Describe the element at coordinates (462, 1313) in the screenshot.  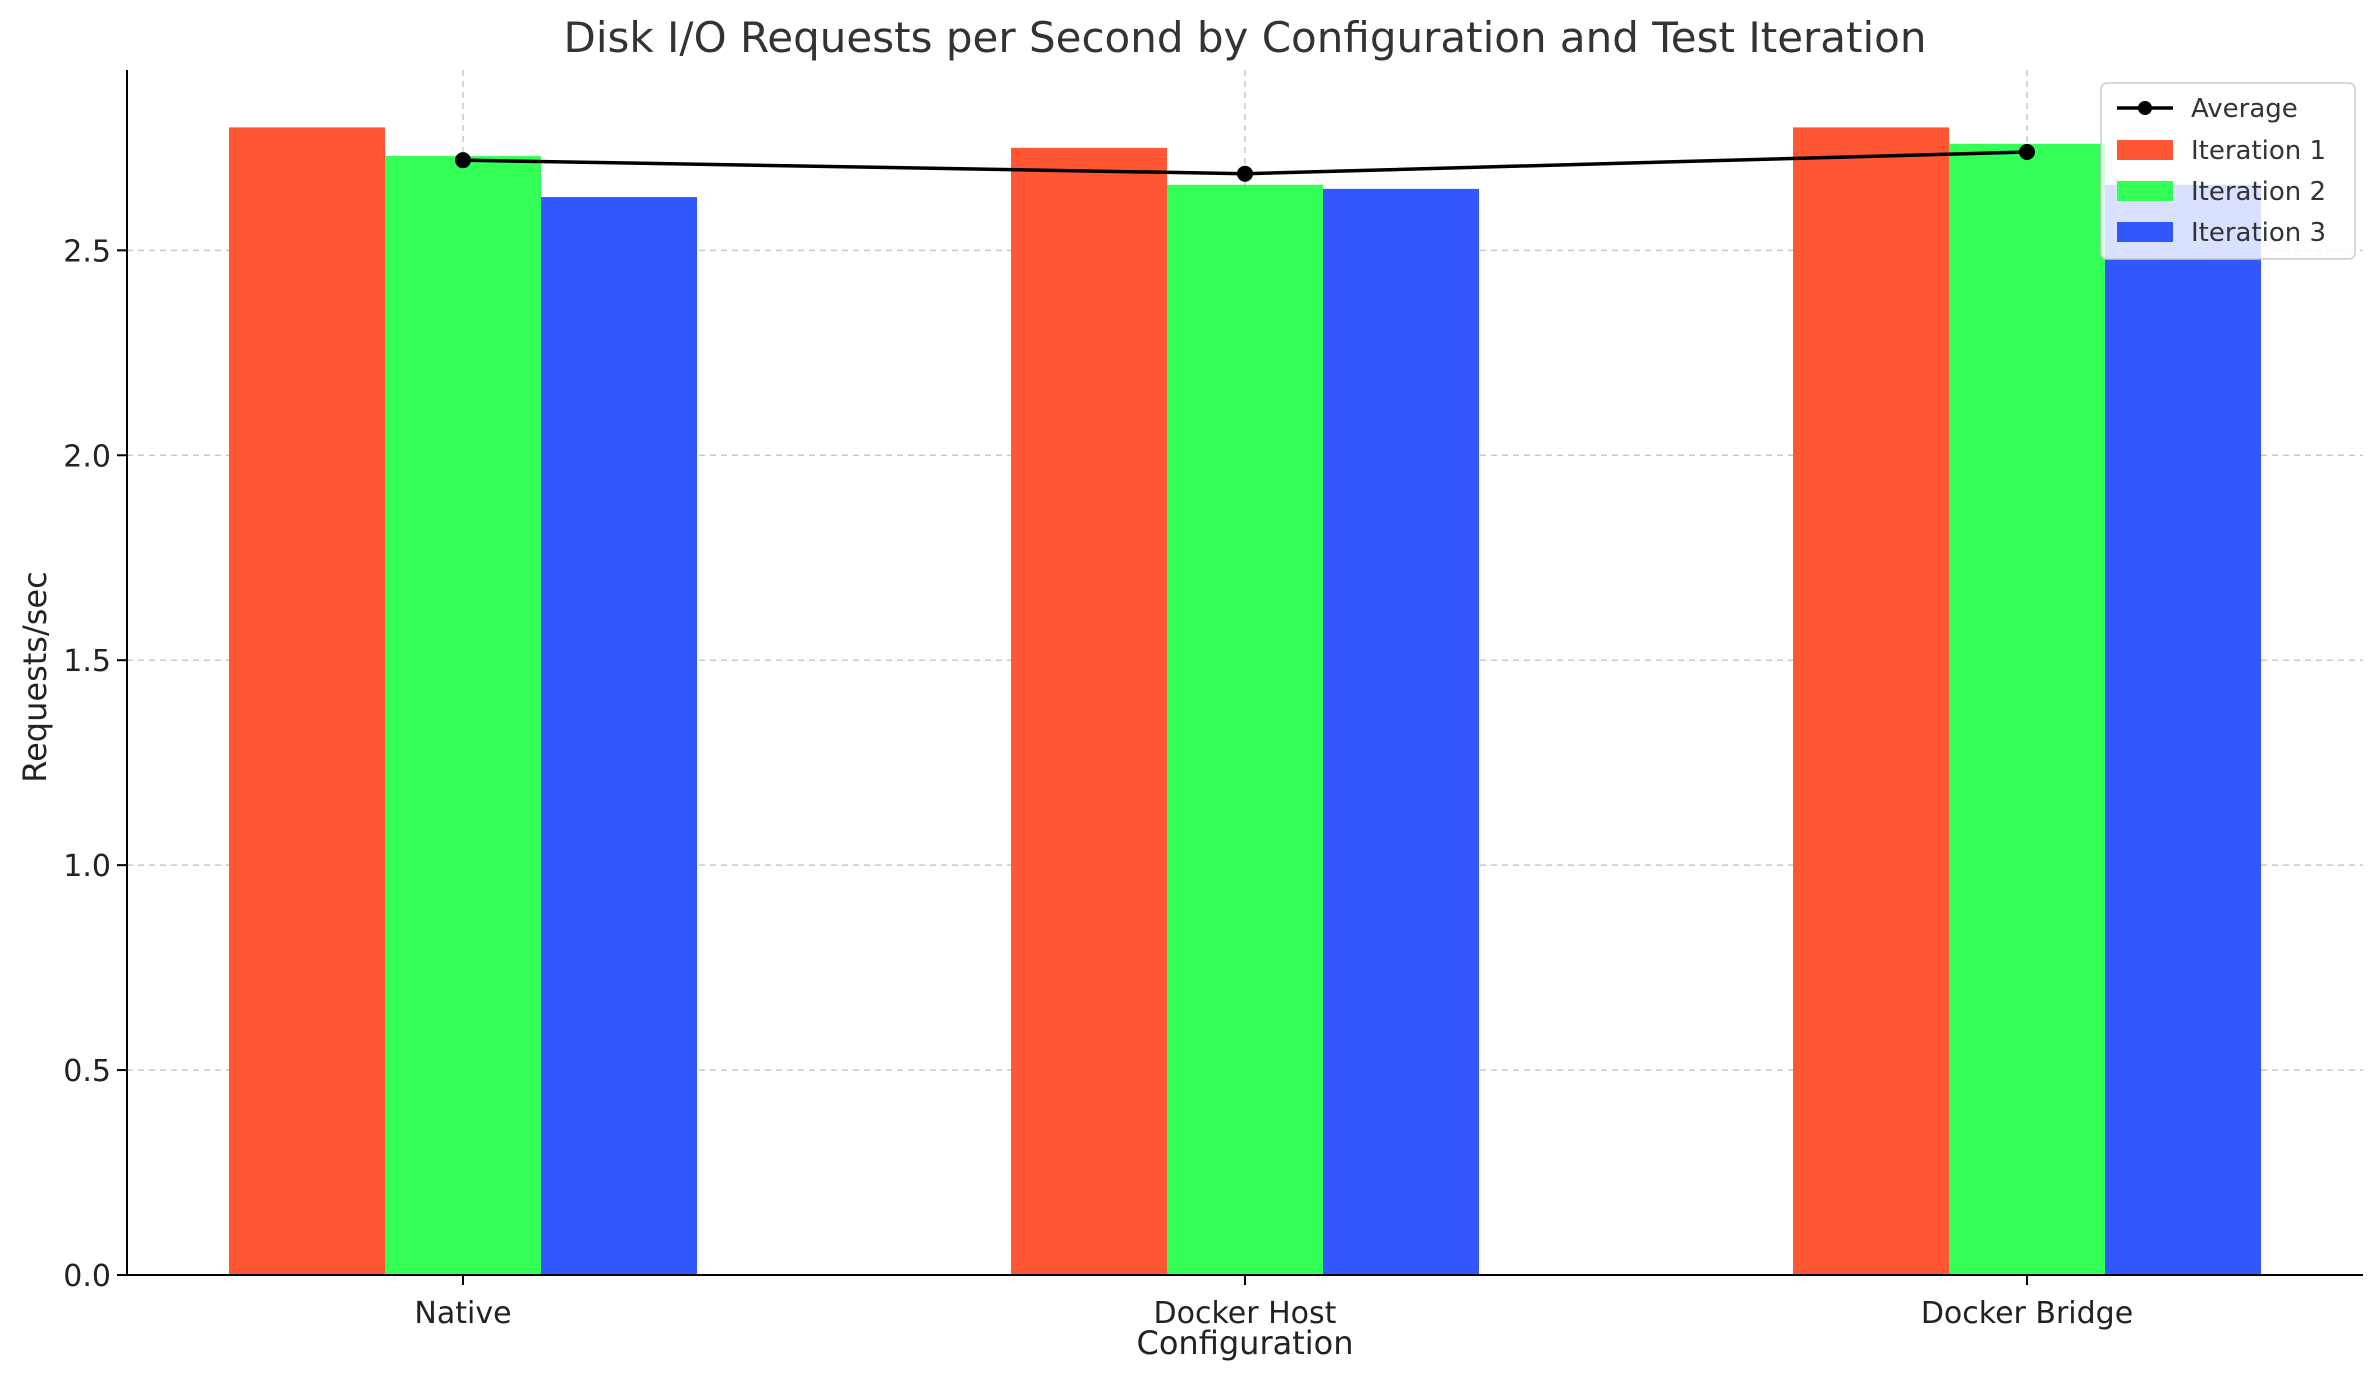
I see `x-tick-label: Native` at that location.